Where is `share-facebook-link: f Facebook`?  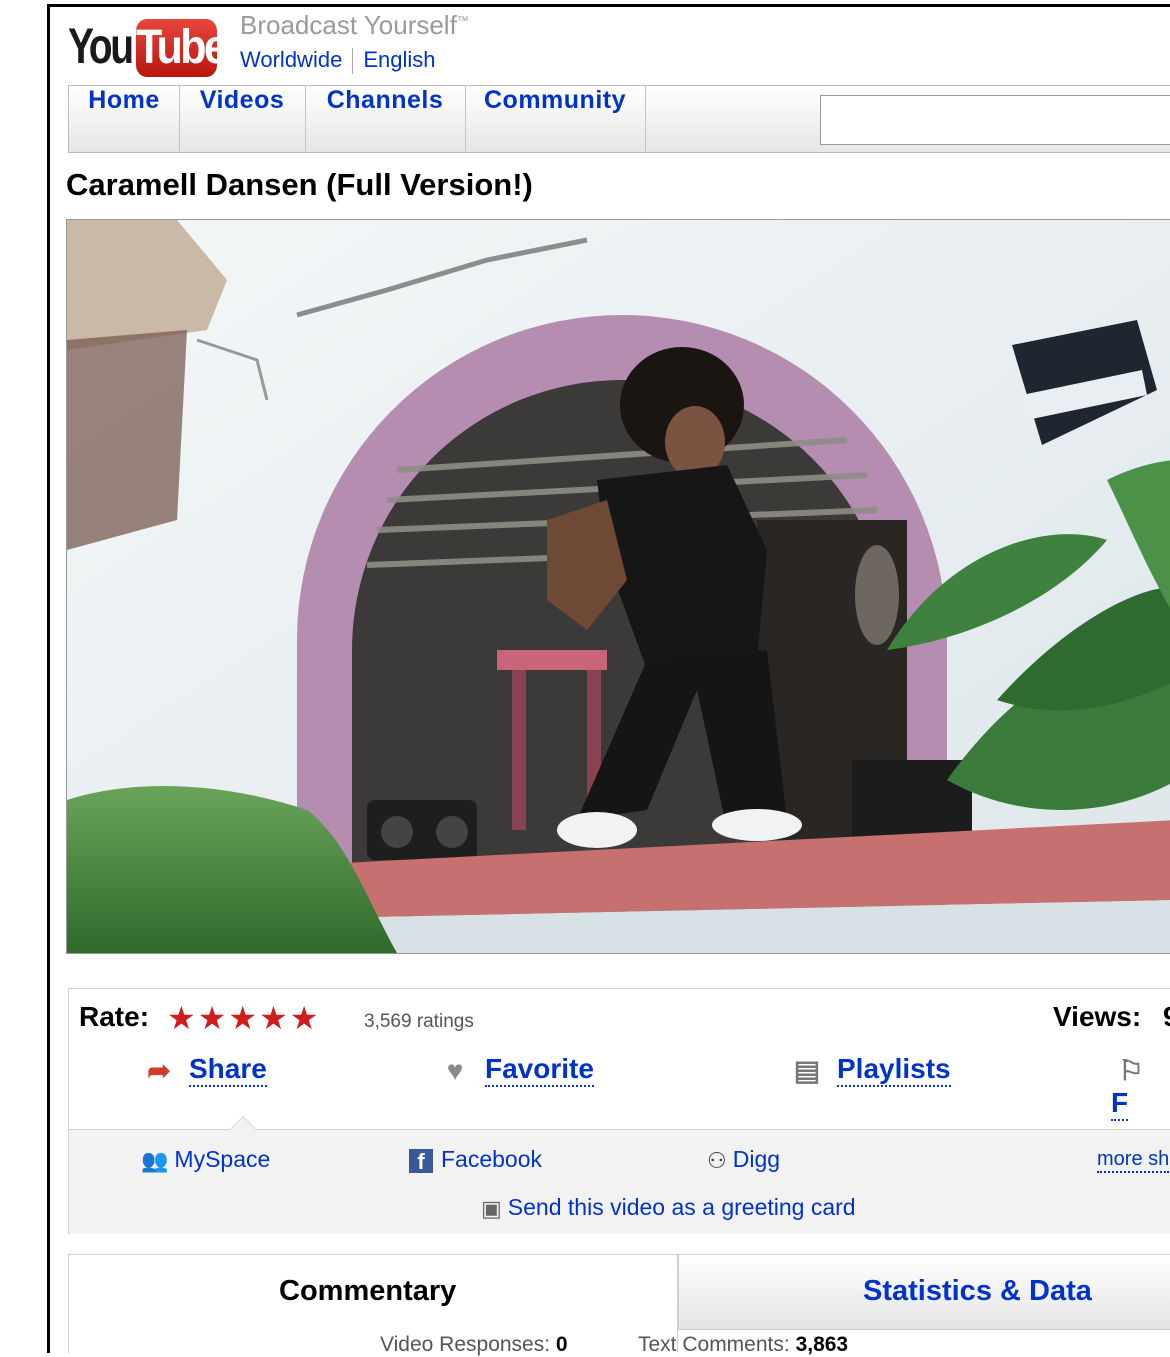 share-facebook-link: f Facebook is located at coordinates (476, 1160).